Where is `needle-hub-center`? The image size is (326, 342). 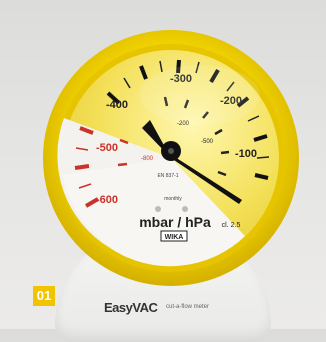 needle-hub-center is located at coordinates (171, 151).